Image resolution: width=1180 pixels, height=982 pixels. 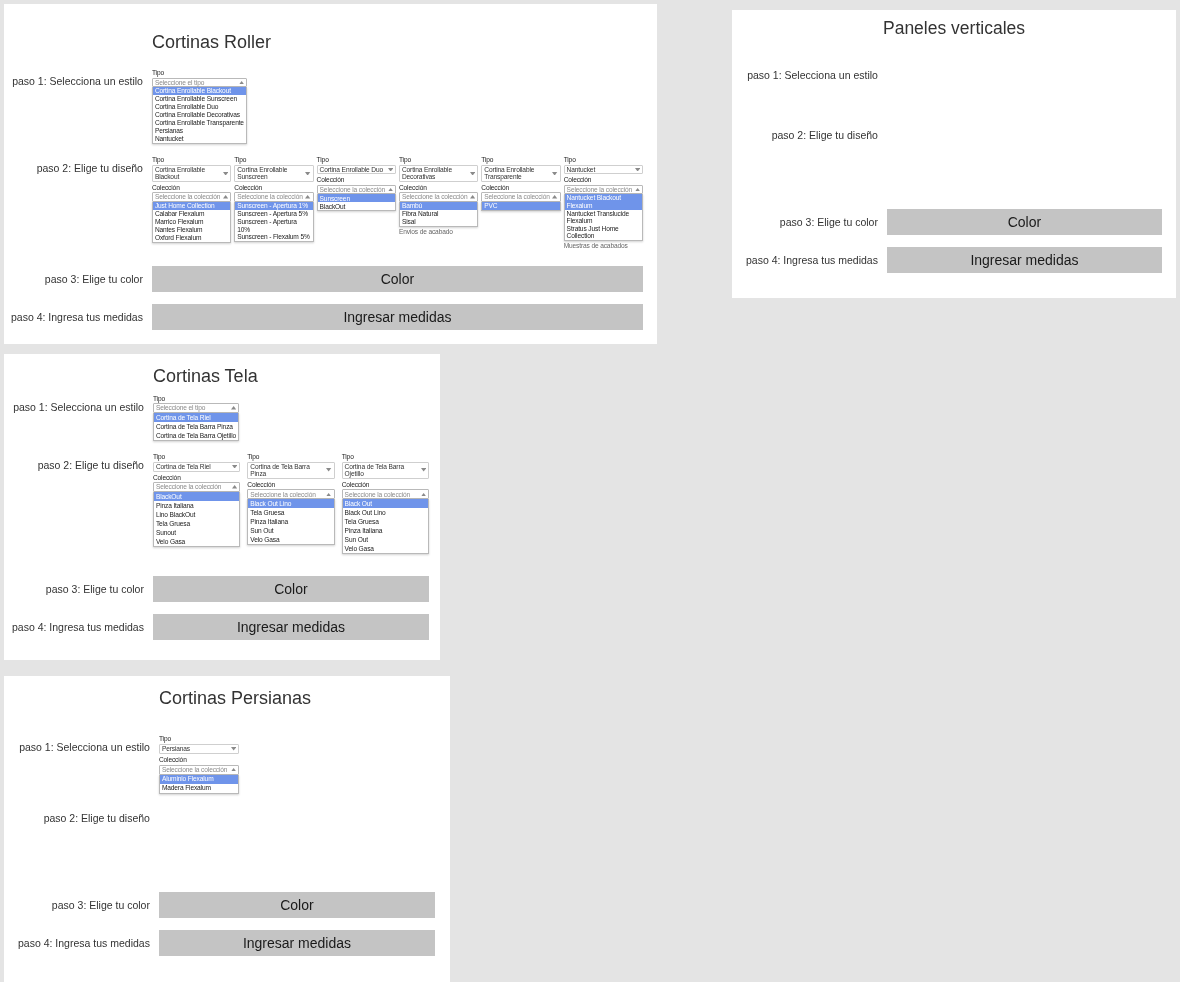 What do you see at coordinates (211, 42) in the screenshot?
I see `panel-title: Cortinas Roller` at bounding box center [211, 42].